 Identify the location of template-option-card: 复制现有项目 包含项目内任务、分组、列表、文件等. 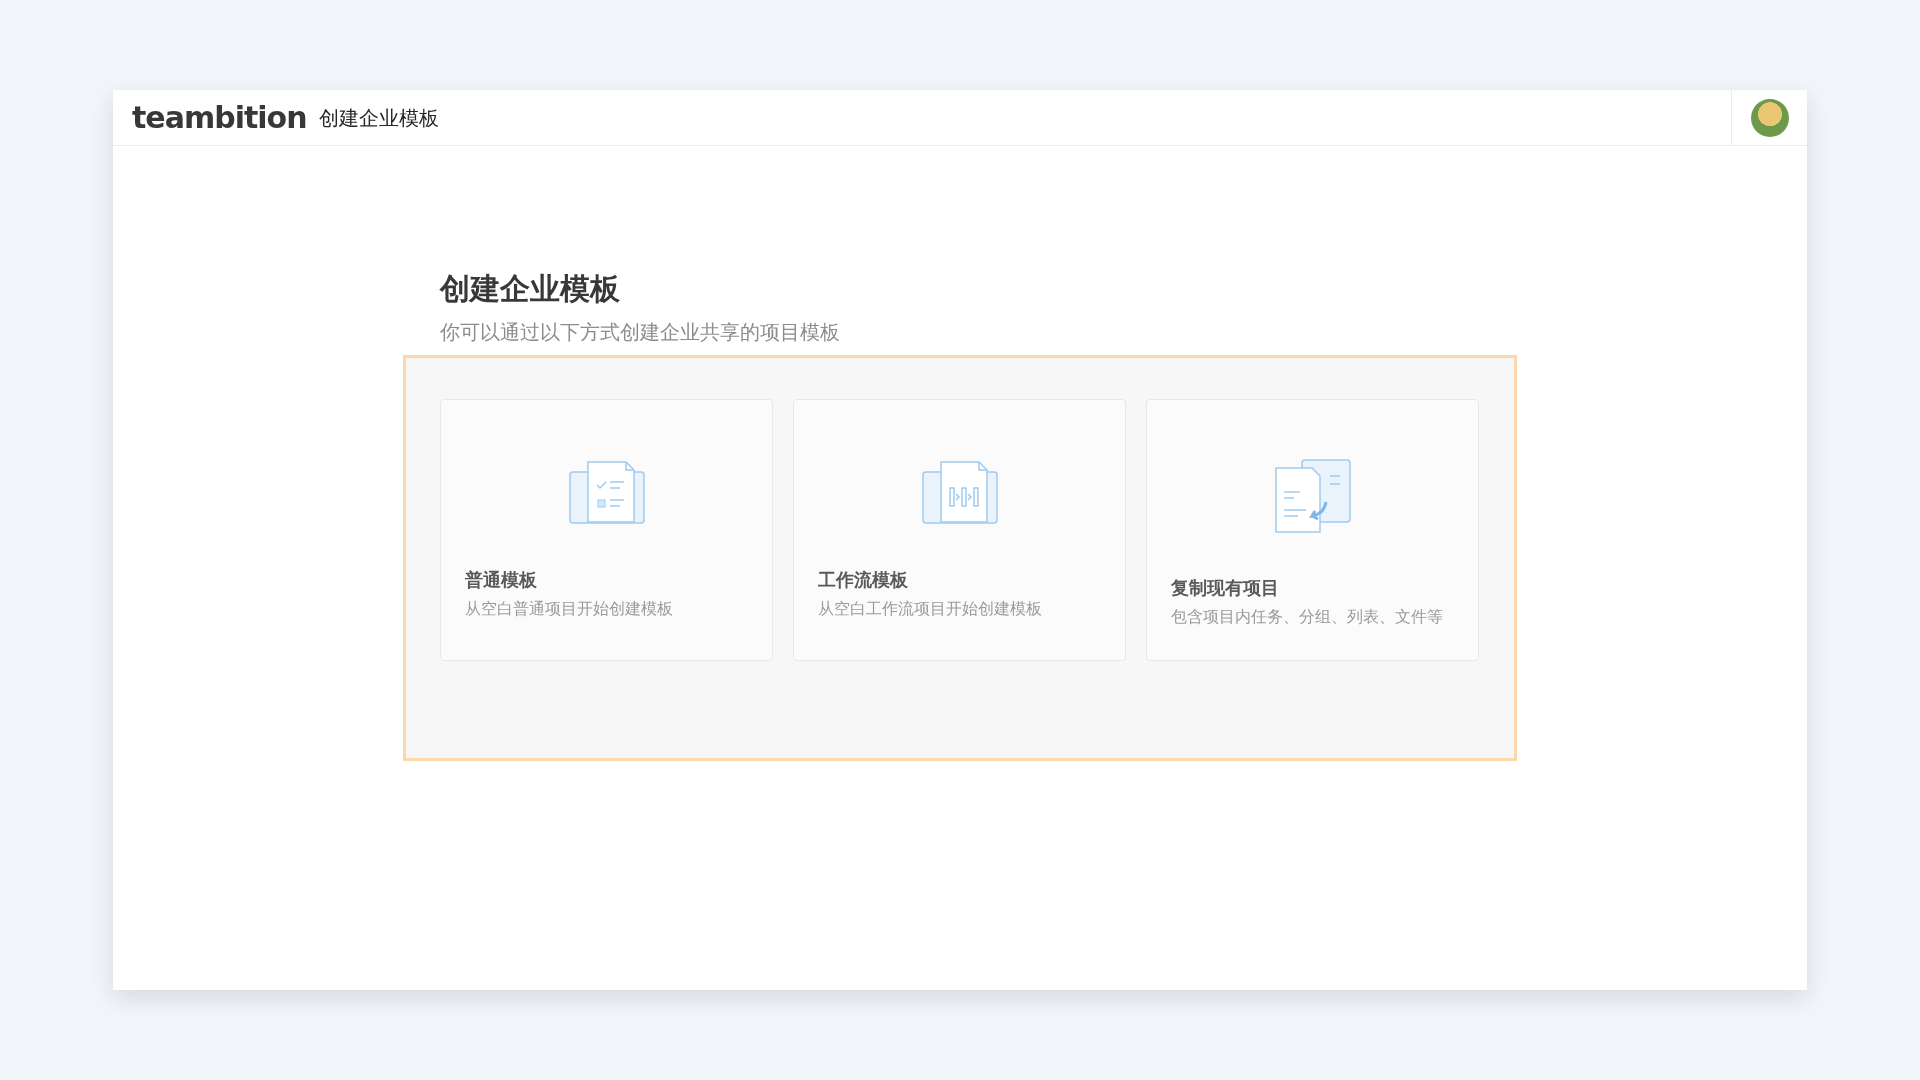
(1312, 530).